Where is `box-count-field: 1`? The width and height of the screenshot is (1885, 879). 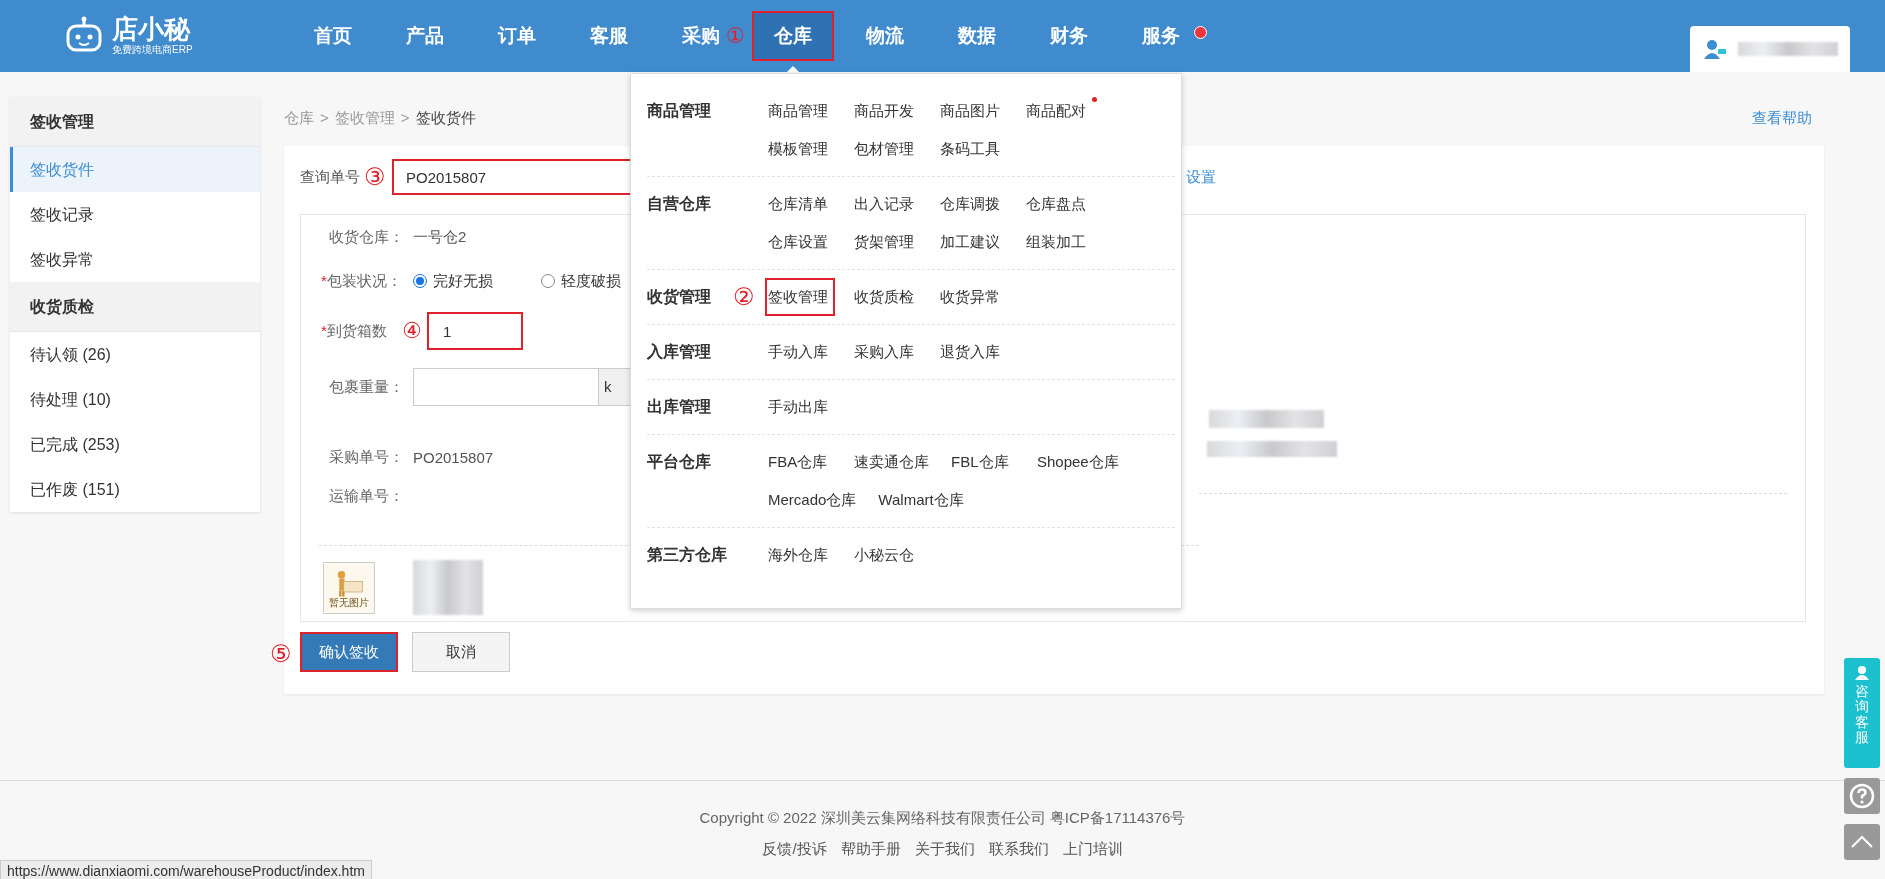 box-count-field: 1 is located at coordinates (475, 331).